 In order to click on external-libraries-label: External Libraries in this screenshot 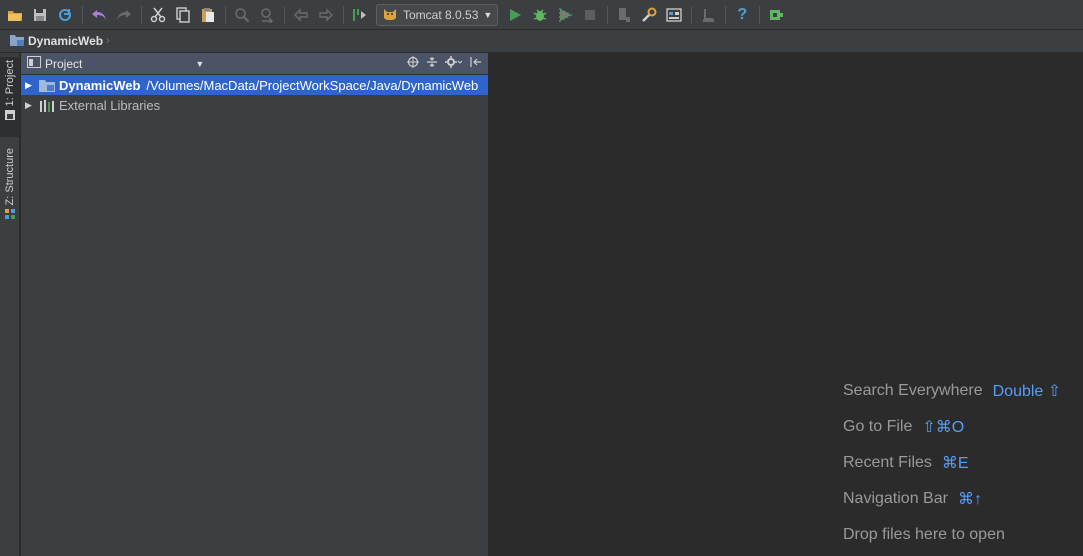, I will do `click(110, 105)`.